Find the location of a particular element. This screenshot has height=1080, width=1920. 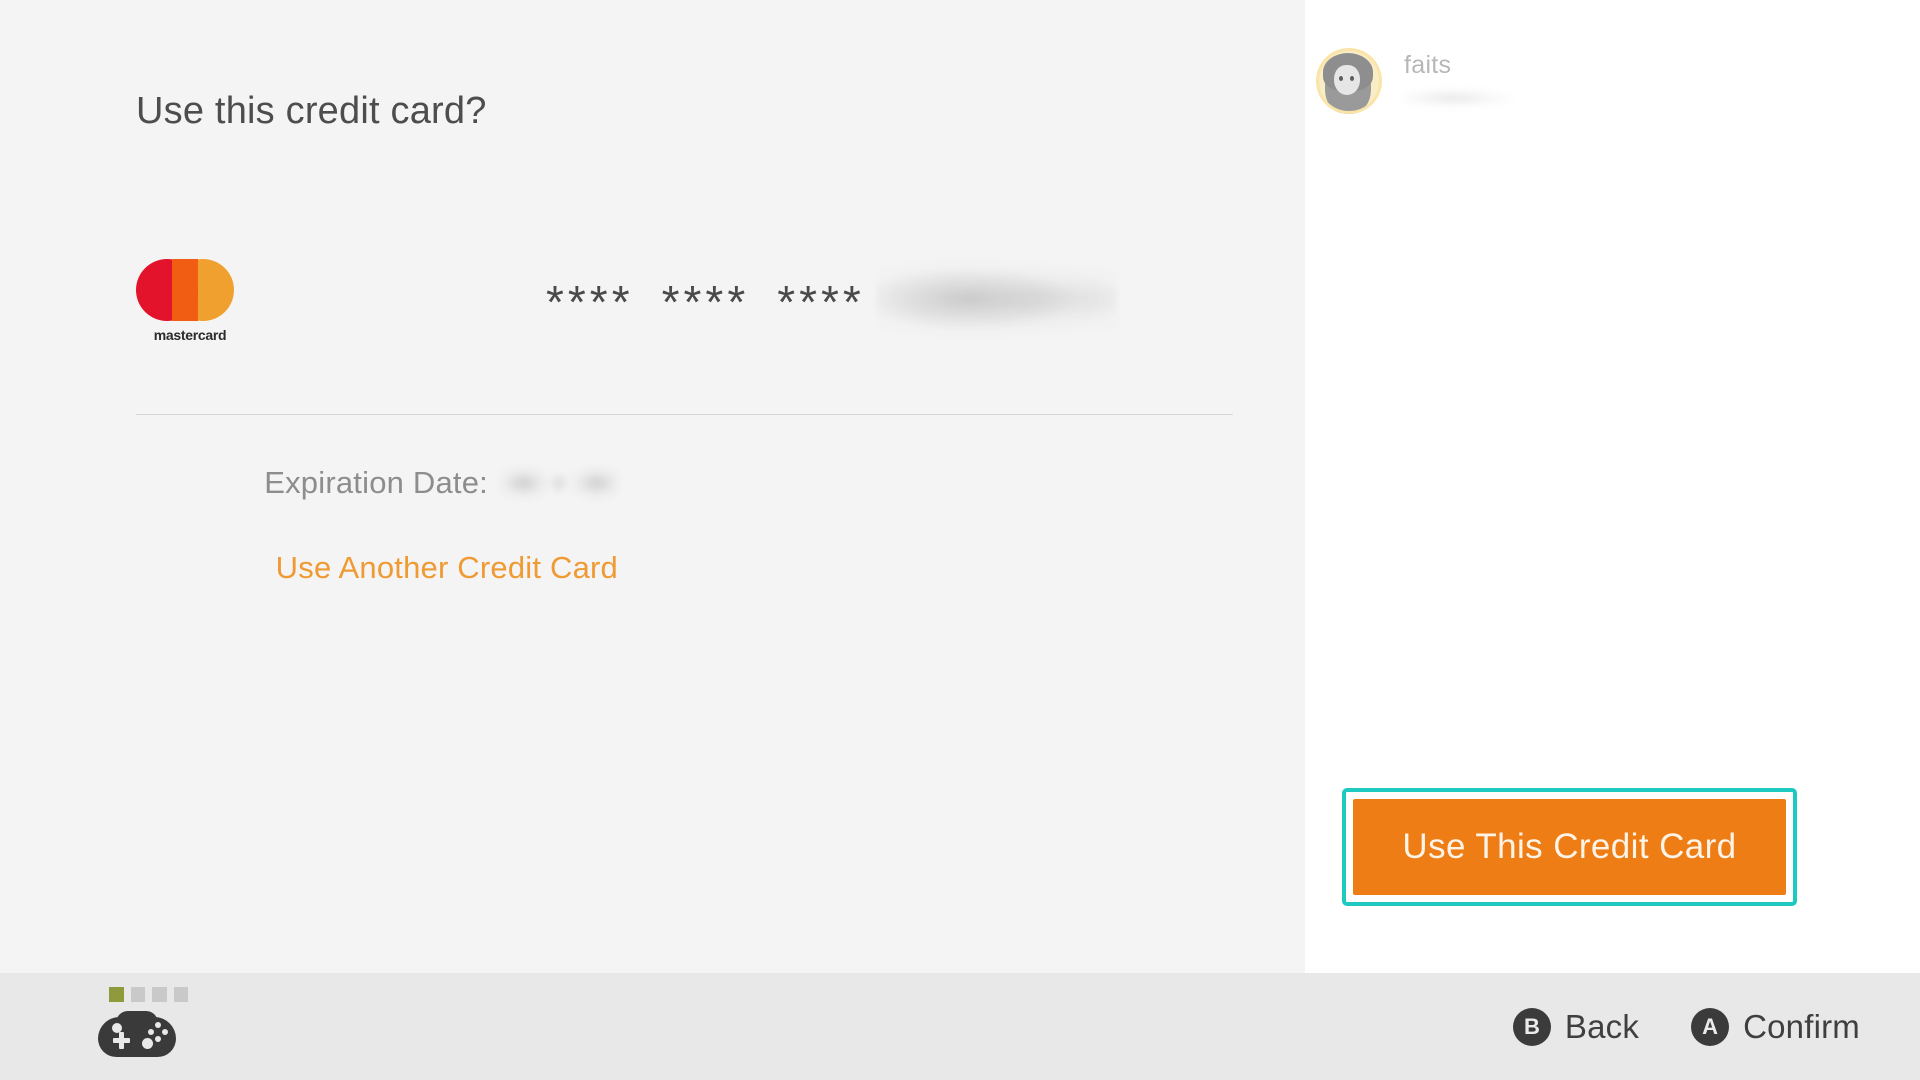

hint-back: B Back is located at coordinates (1576, 1026).